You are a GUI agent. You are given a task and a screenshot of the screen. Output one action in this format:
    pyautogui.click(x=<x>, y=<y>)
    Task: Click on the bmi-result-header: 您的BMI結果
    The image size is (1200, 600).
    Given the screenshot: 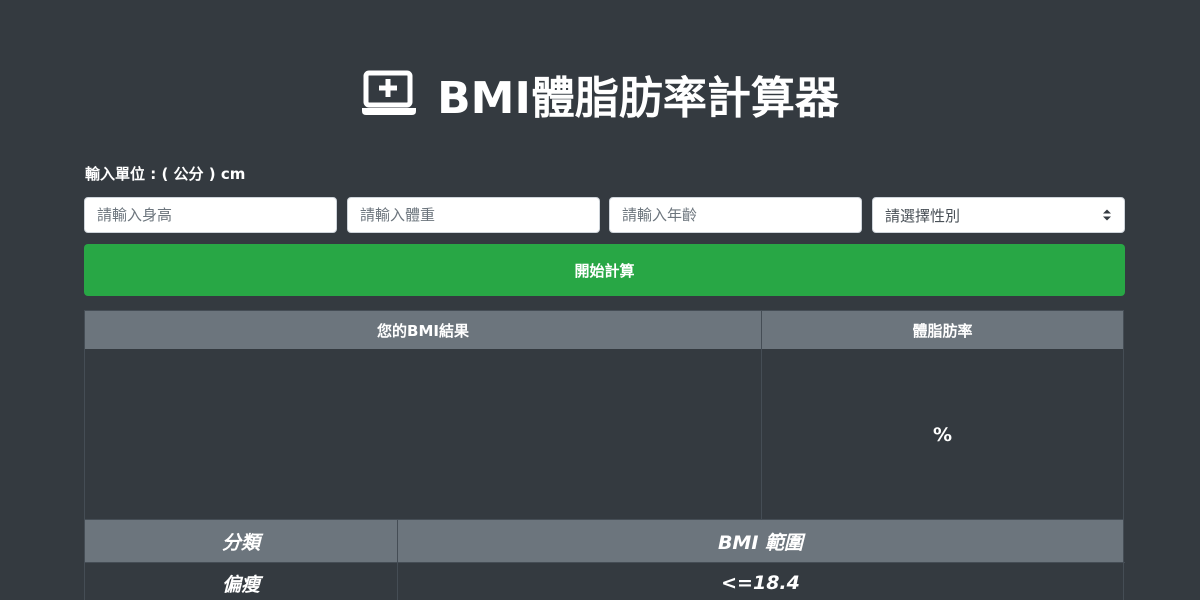 What is the action you would take?
    pyautogui.click(x=423, y=330)
    